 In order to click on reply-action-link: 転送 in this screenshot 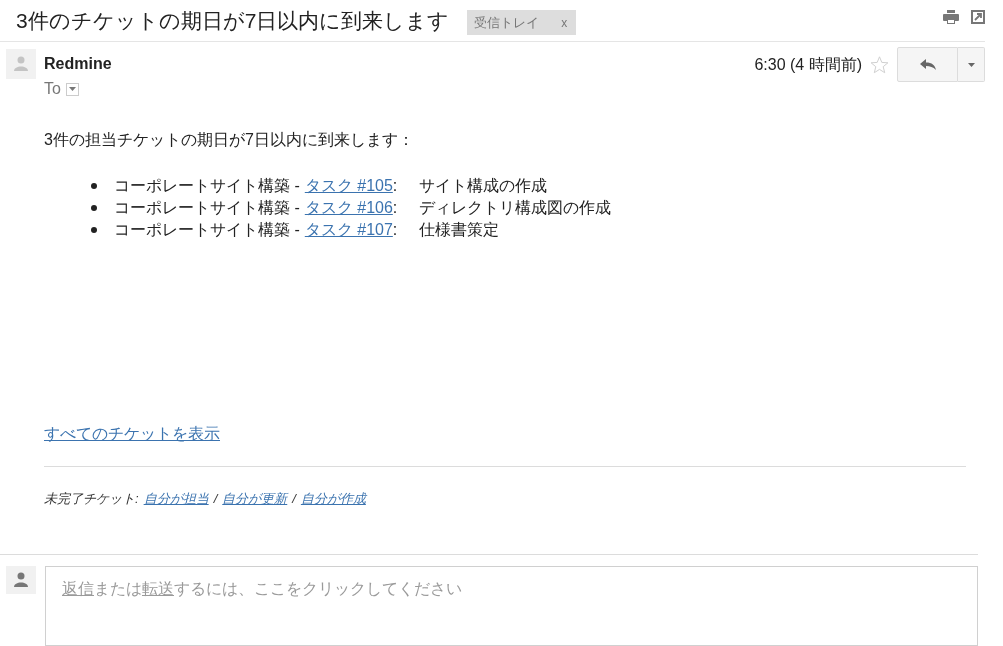, I will do `click(158, 588)`.